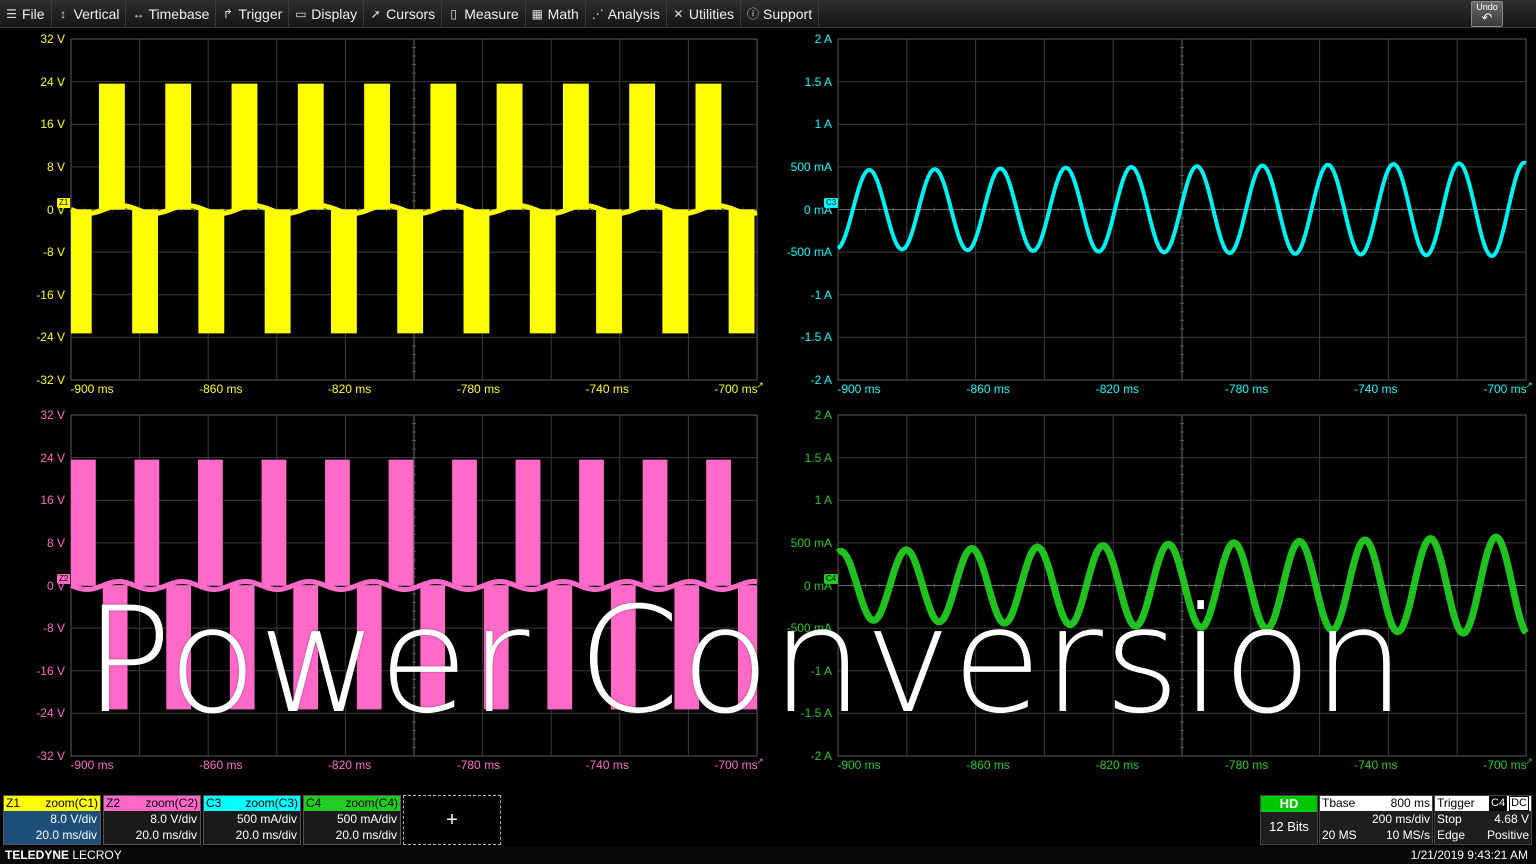  Describe the element at coordinates (371, 803) in the screenshot. I see `channel-source: zoom(C4)` at that location.